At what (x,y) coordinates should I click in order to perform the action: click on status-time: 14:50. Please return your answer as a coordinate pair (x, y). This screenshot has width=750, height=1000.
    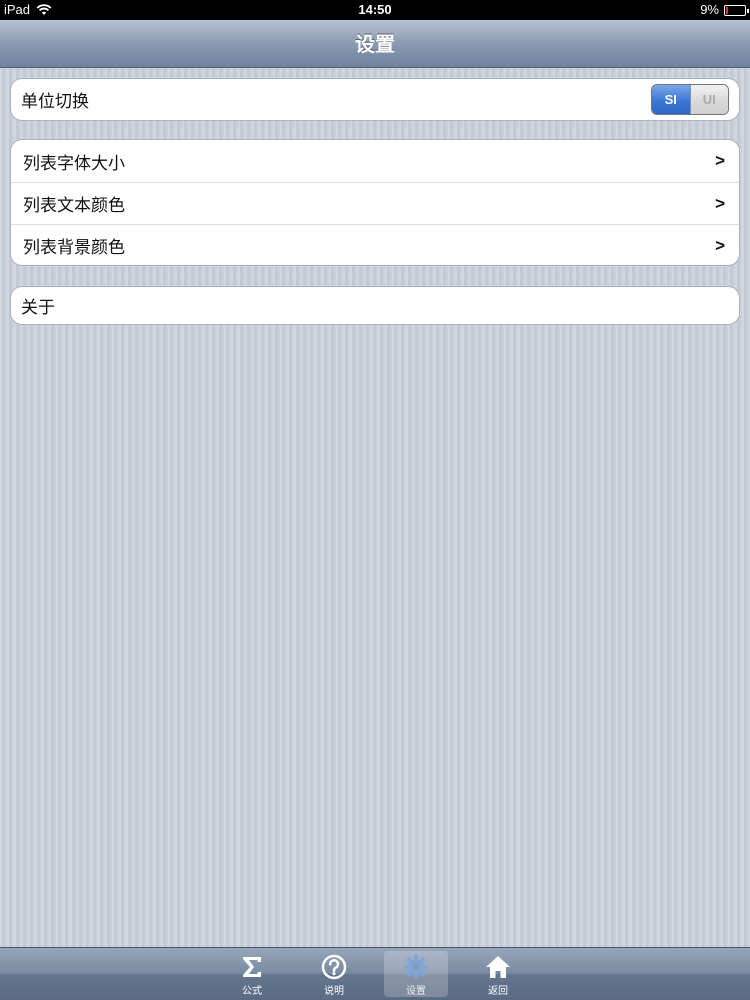
    Looking at the image, I should click on (375, 9).